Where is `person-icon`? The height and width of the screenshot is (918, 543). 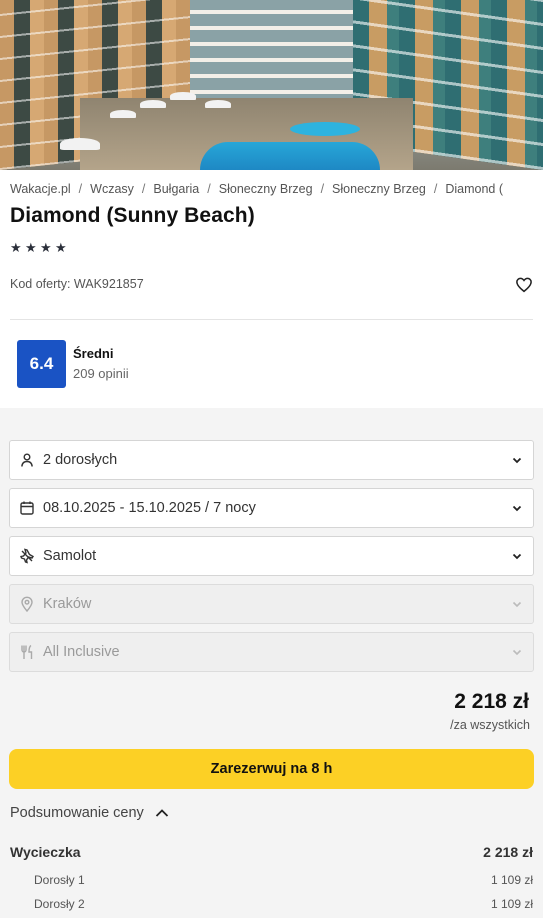 person-icon is located at coordinates (27, 460).